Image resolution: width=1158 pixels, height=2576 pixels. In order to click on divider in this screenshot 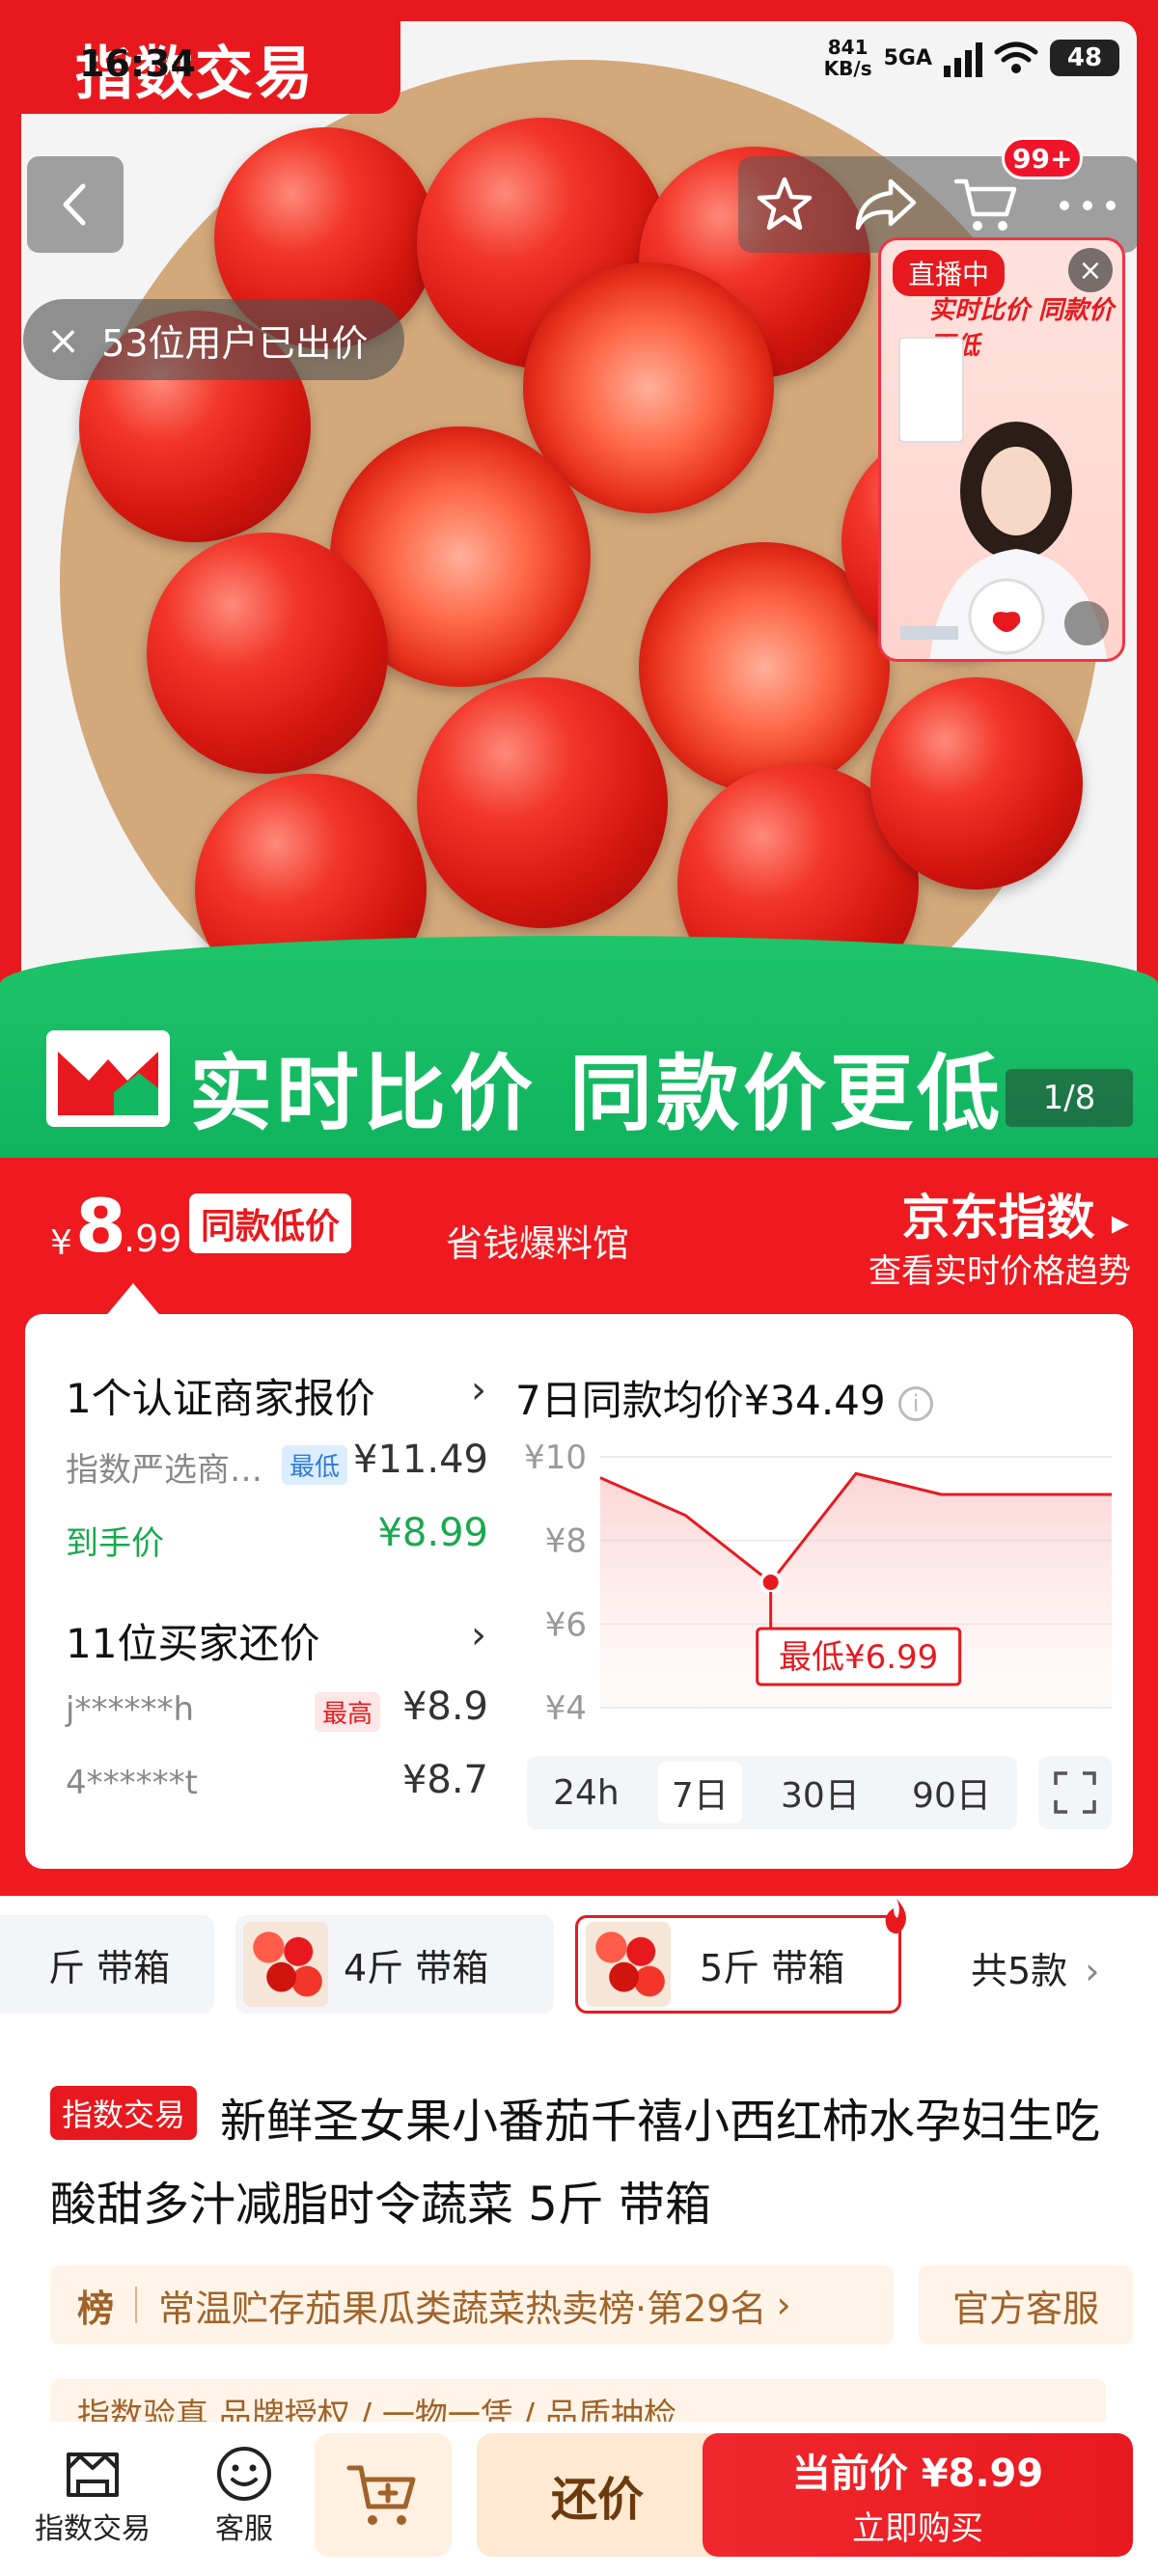, I will do `click(136, 2305)`.